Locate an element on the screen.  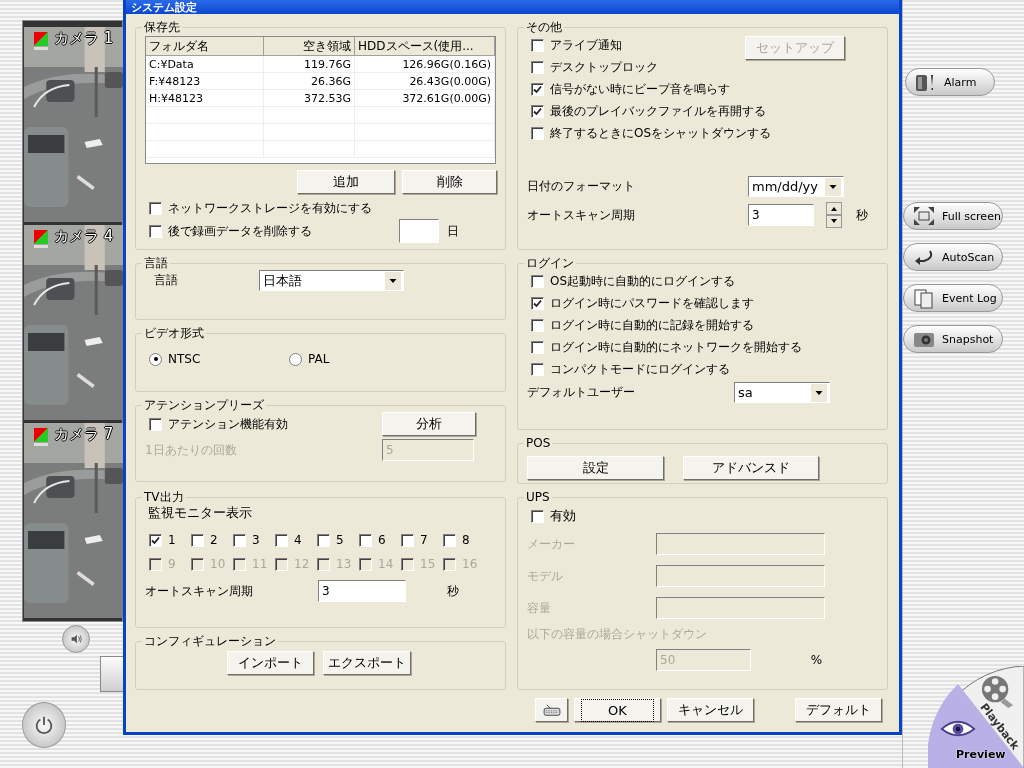
radio-label: NTSC is located at coordinates (184, 359).